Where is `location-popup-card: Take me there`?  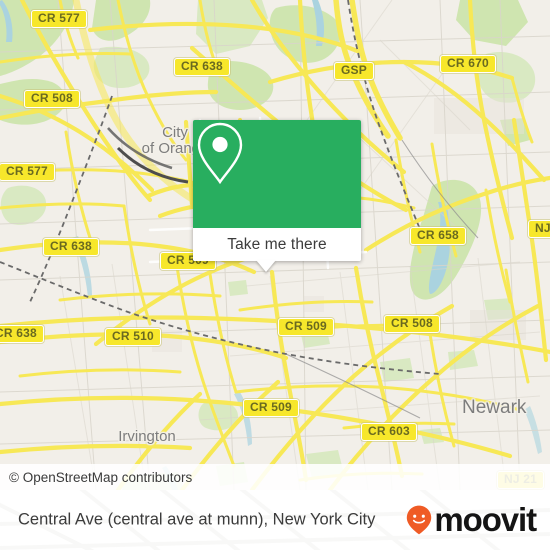
location-popup-card: Take me there is located at coordinates (277, 196).